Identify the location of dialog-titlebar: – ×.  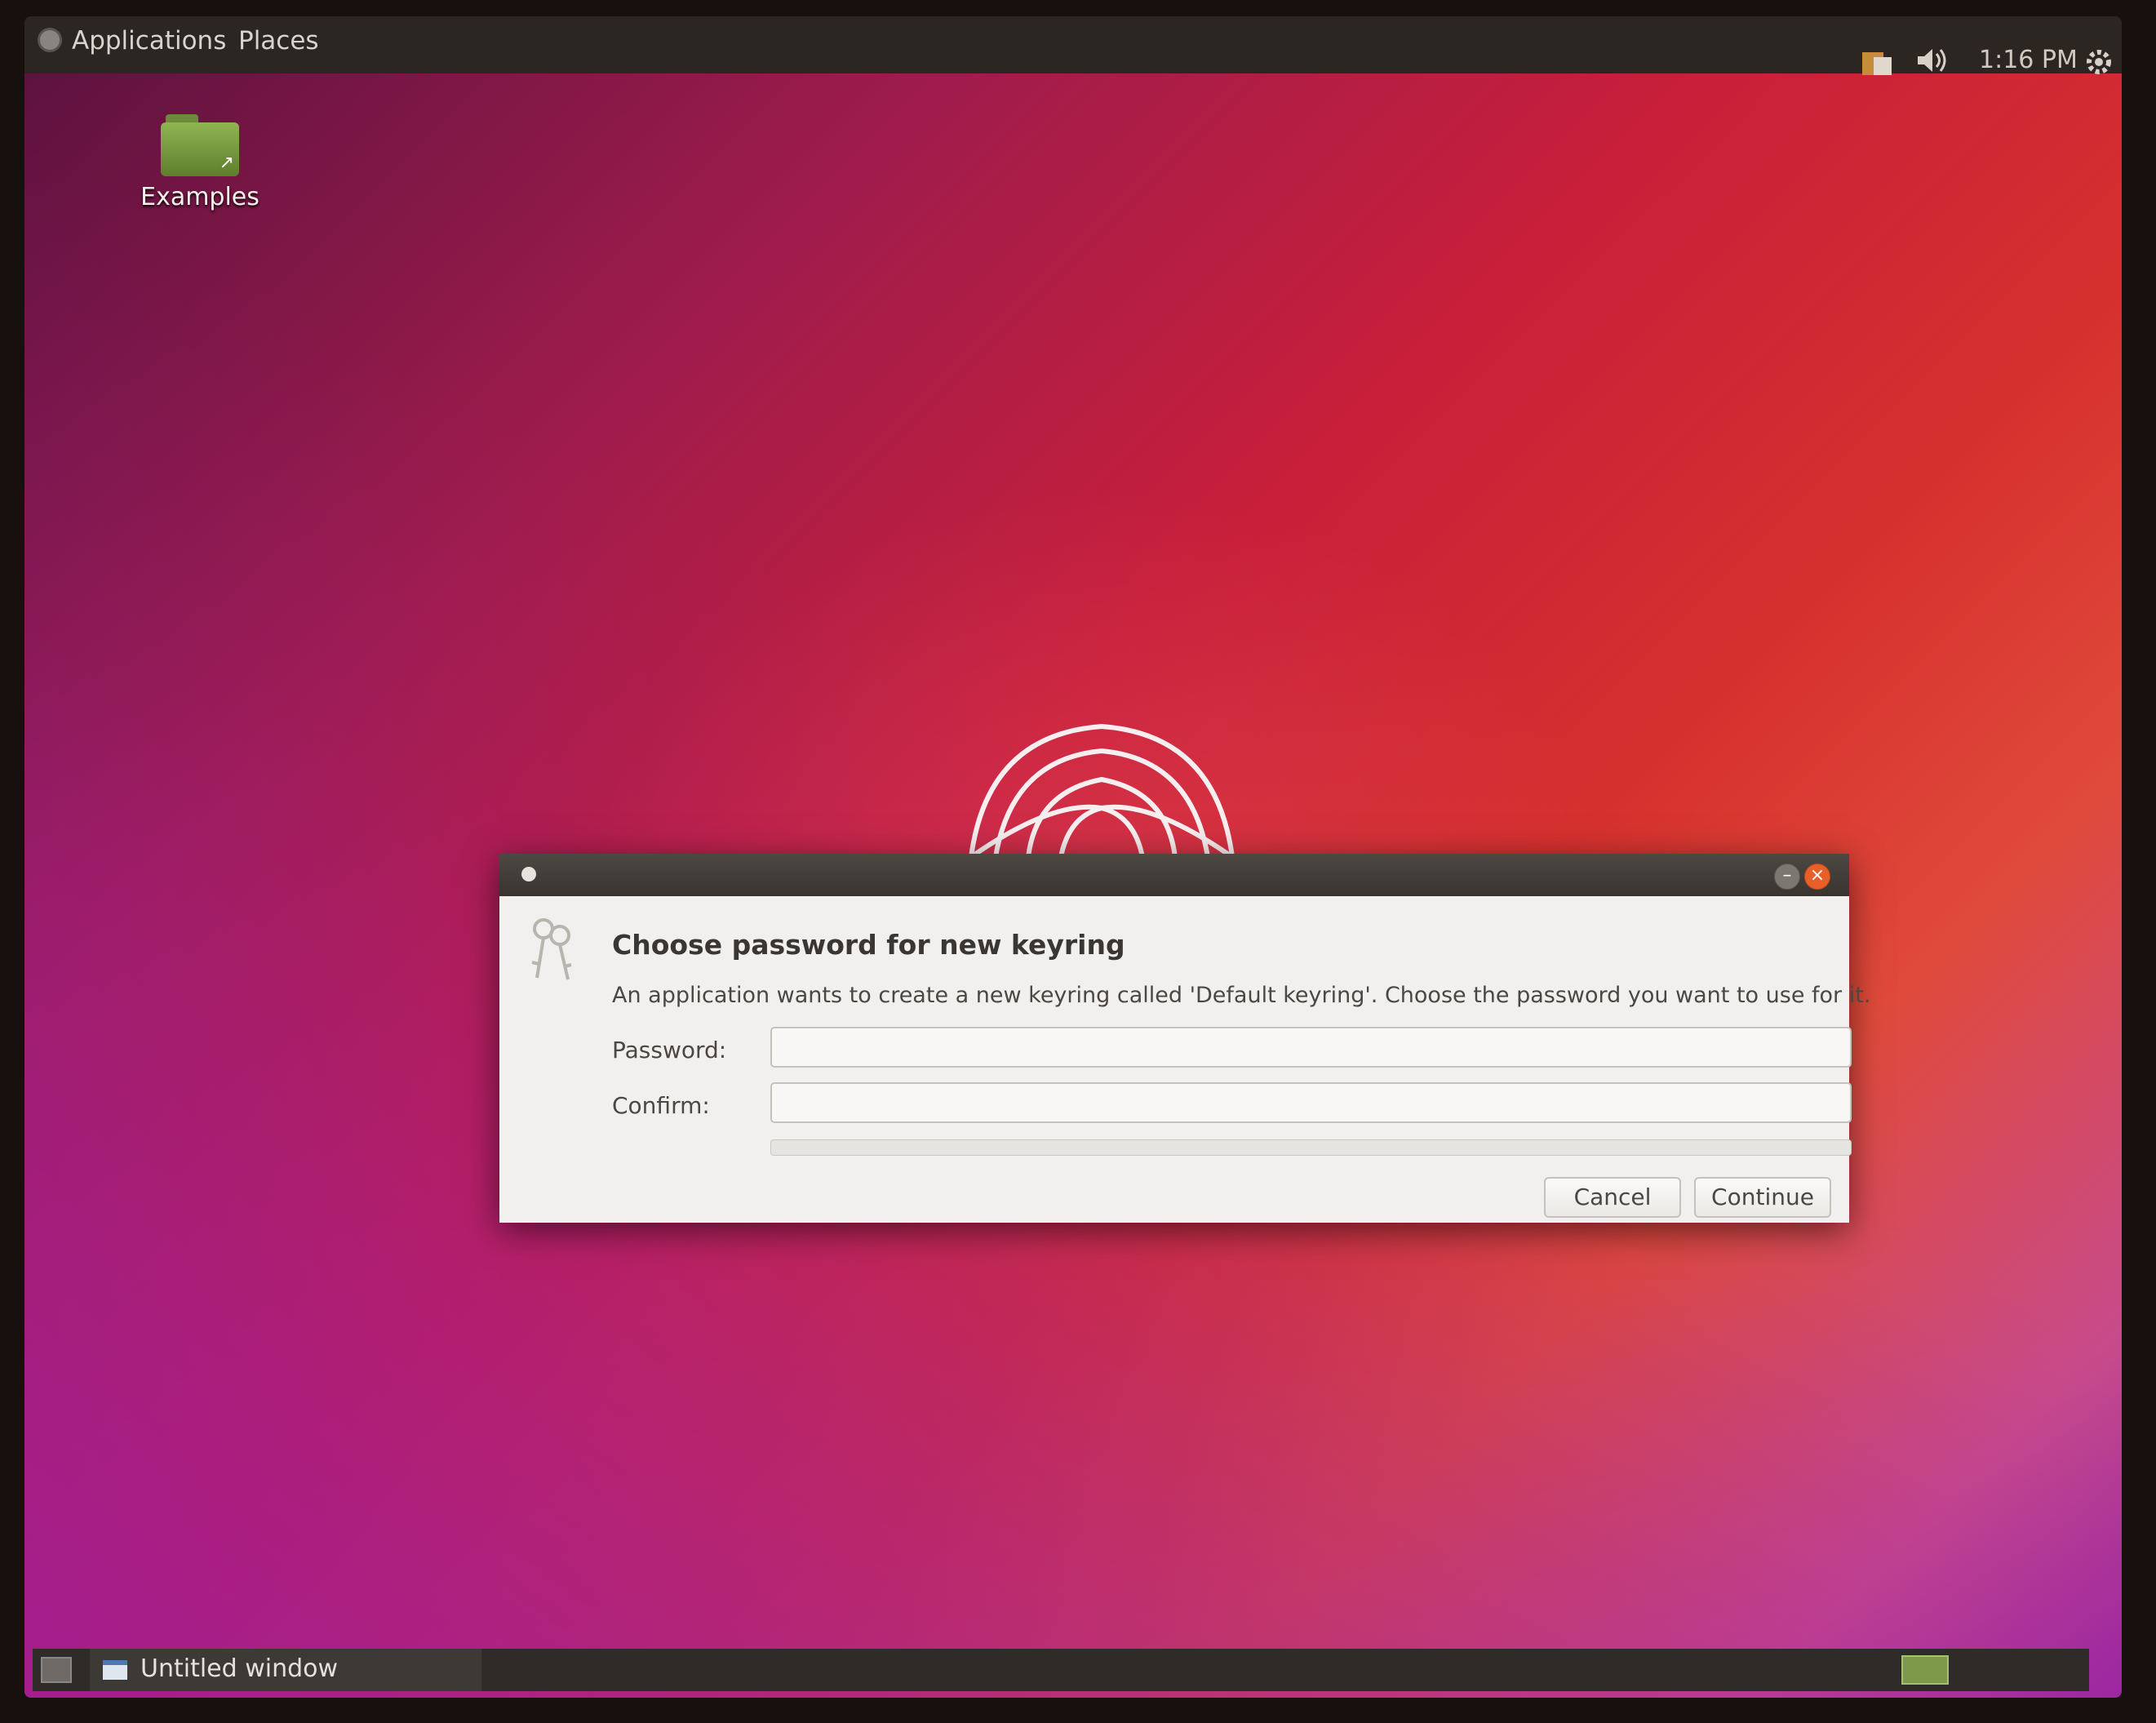
(1174, 875).